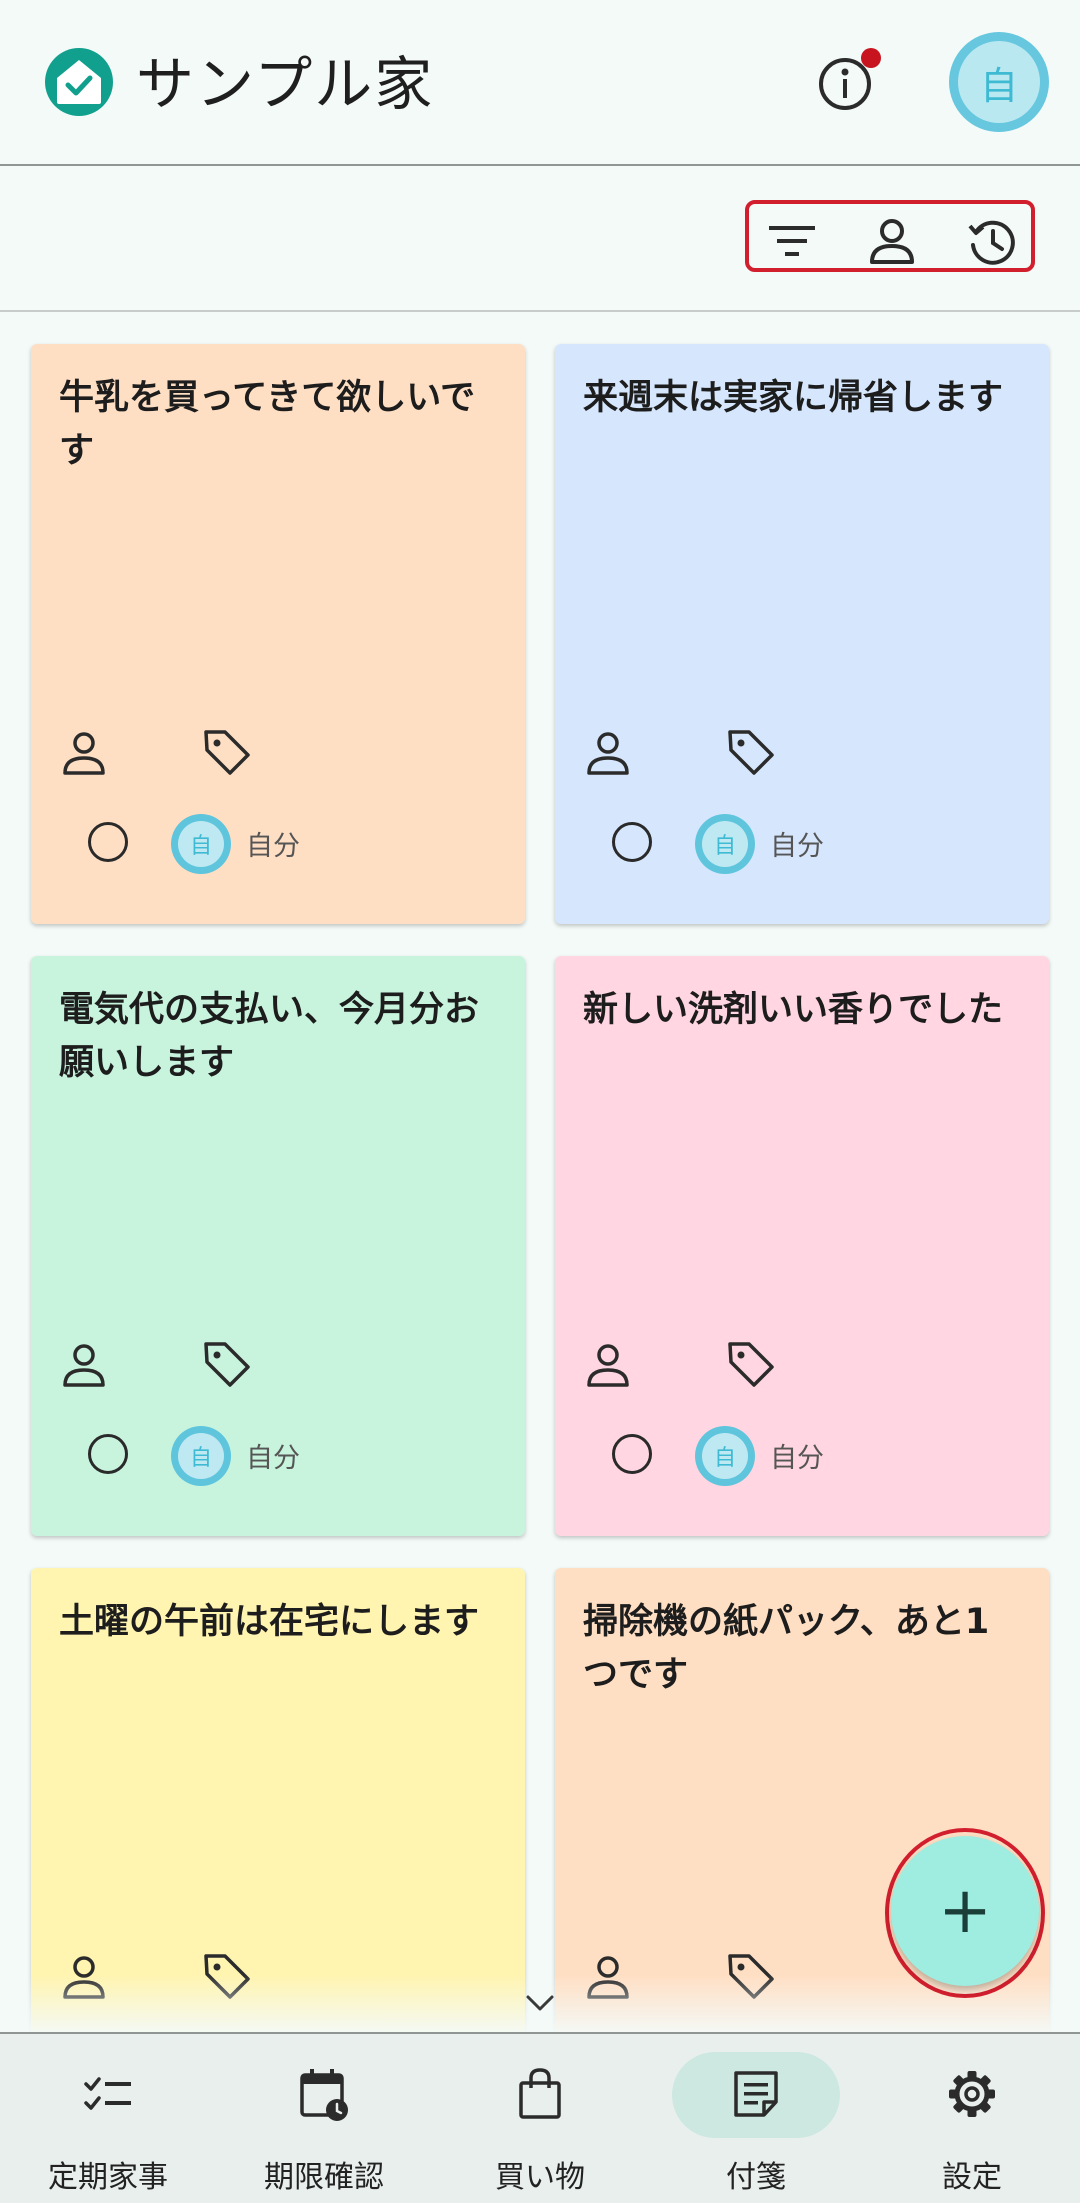 The width and height of the screenshot is (1080, 2203). What do you see at coordinates (793, 1010) in the screenshot?
I see `note-text: 新しい洗剤いい香りでした` at bounding box center [793, 1010].